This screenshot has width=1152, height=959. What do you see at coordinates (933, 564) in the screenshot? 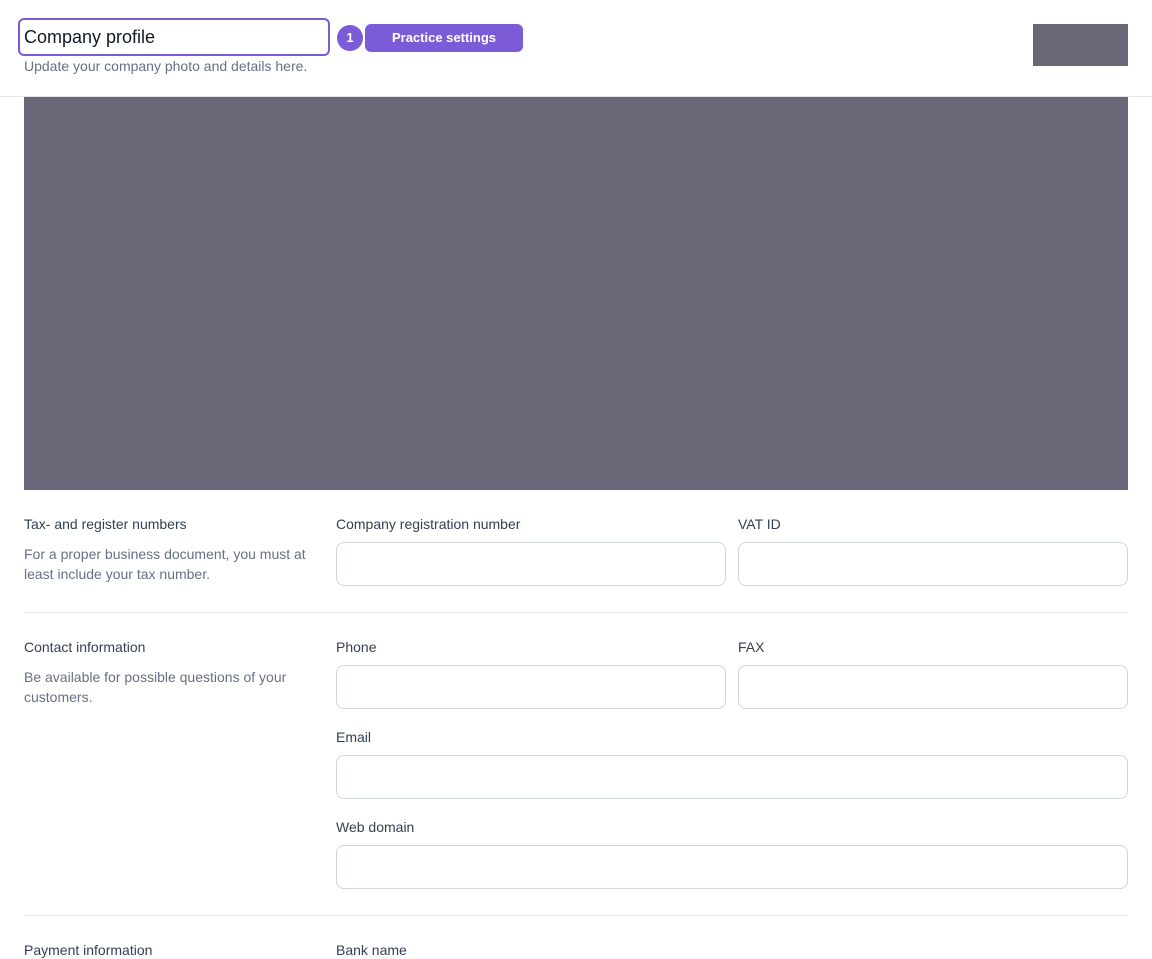
I see `vat-id-input` at bounding box center [933, 564].